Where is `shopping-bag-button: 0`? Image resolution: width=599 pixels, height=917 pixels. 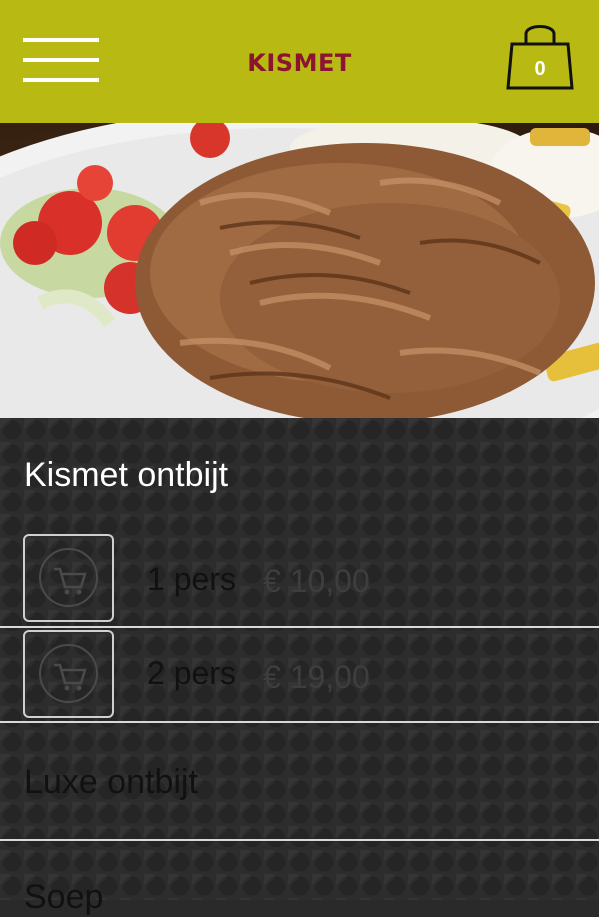
shopping-bag-button: 0 is located at coordinates (540, 55).